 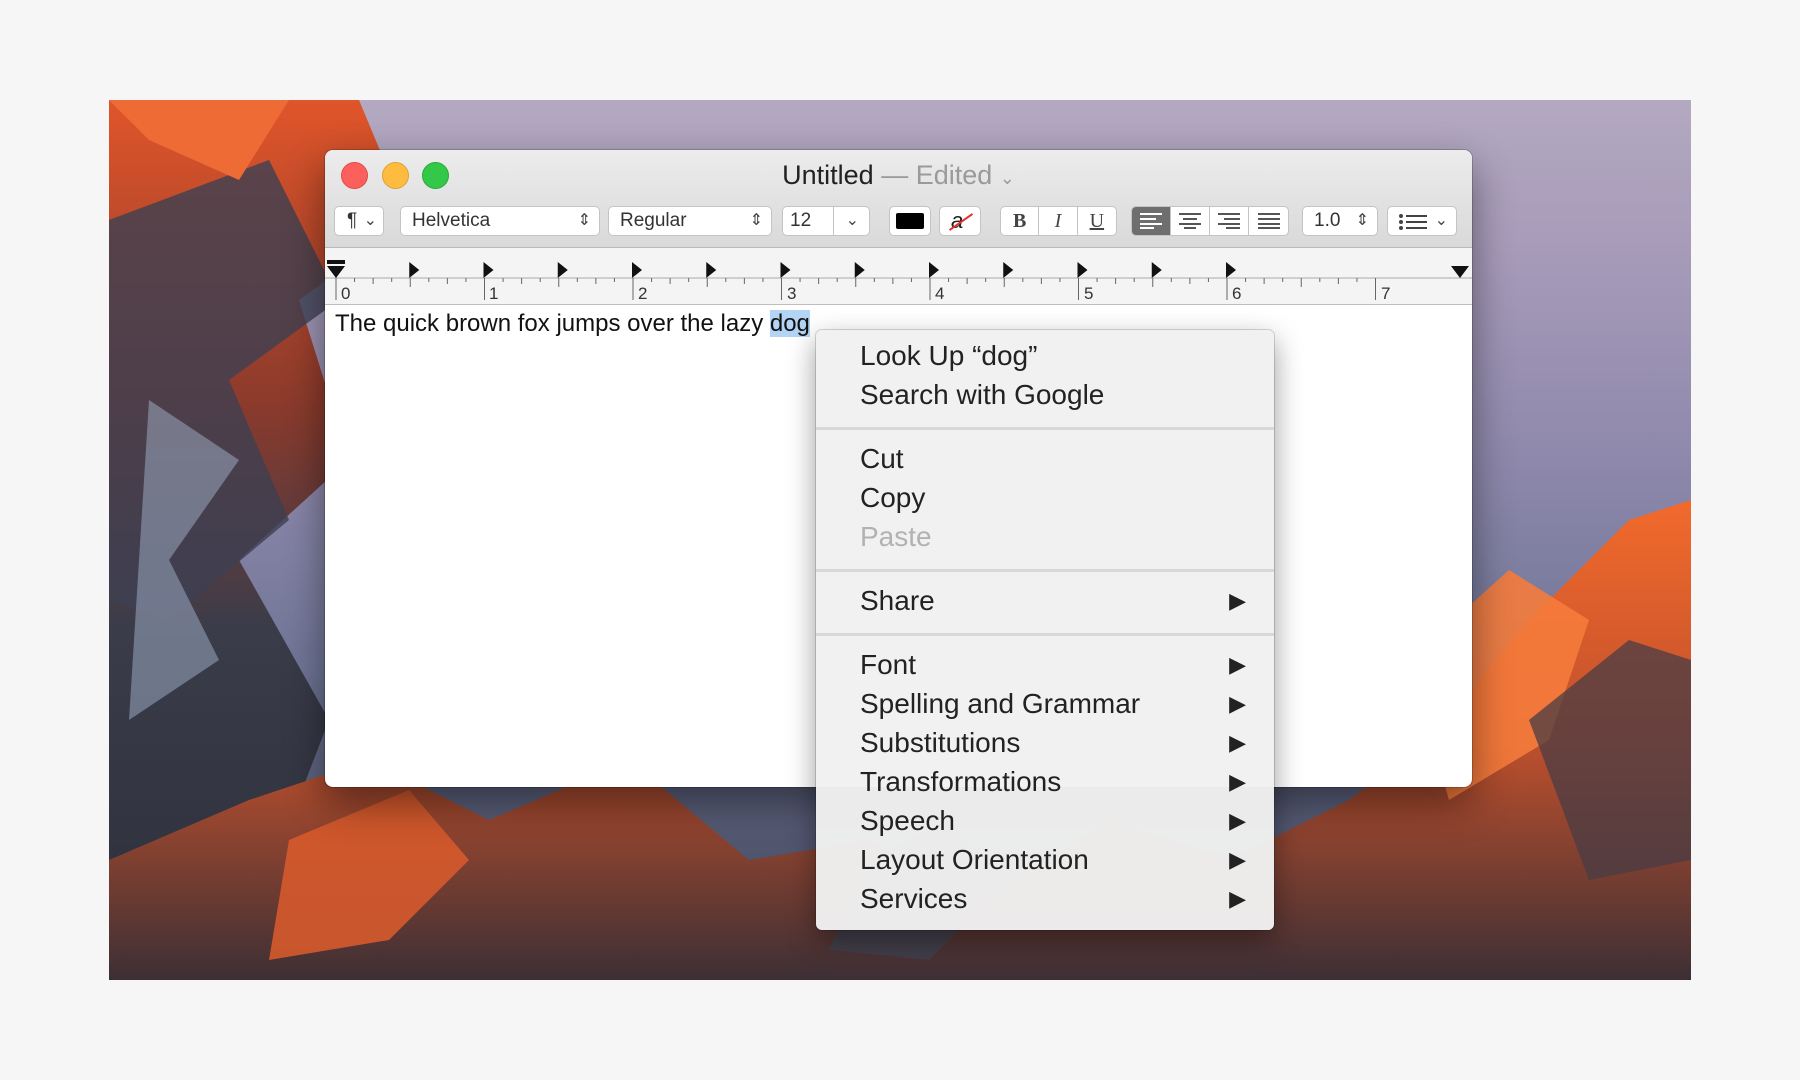 What do you see at coordinates (801, 220) in the screenshot?
I see `font-size-value: 12` at bounding box center [801, 220].